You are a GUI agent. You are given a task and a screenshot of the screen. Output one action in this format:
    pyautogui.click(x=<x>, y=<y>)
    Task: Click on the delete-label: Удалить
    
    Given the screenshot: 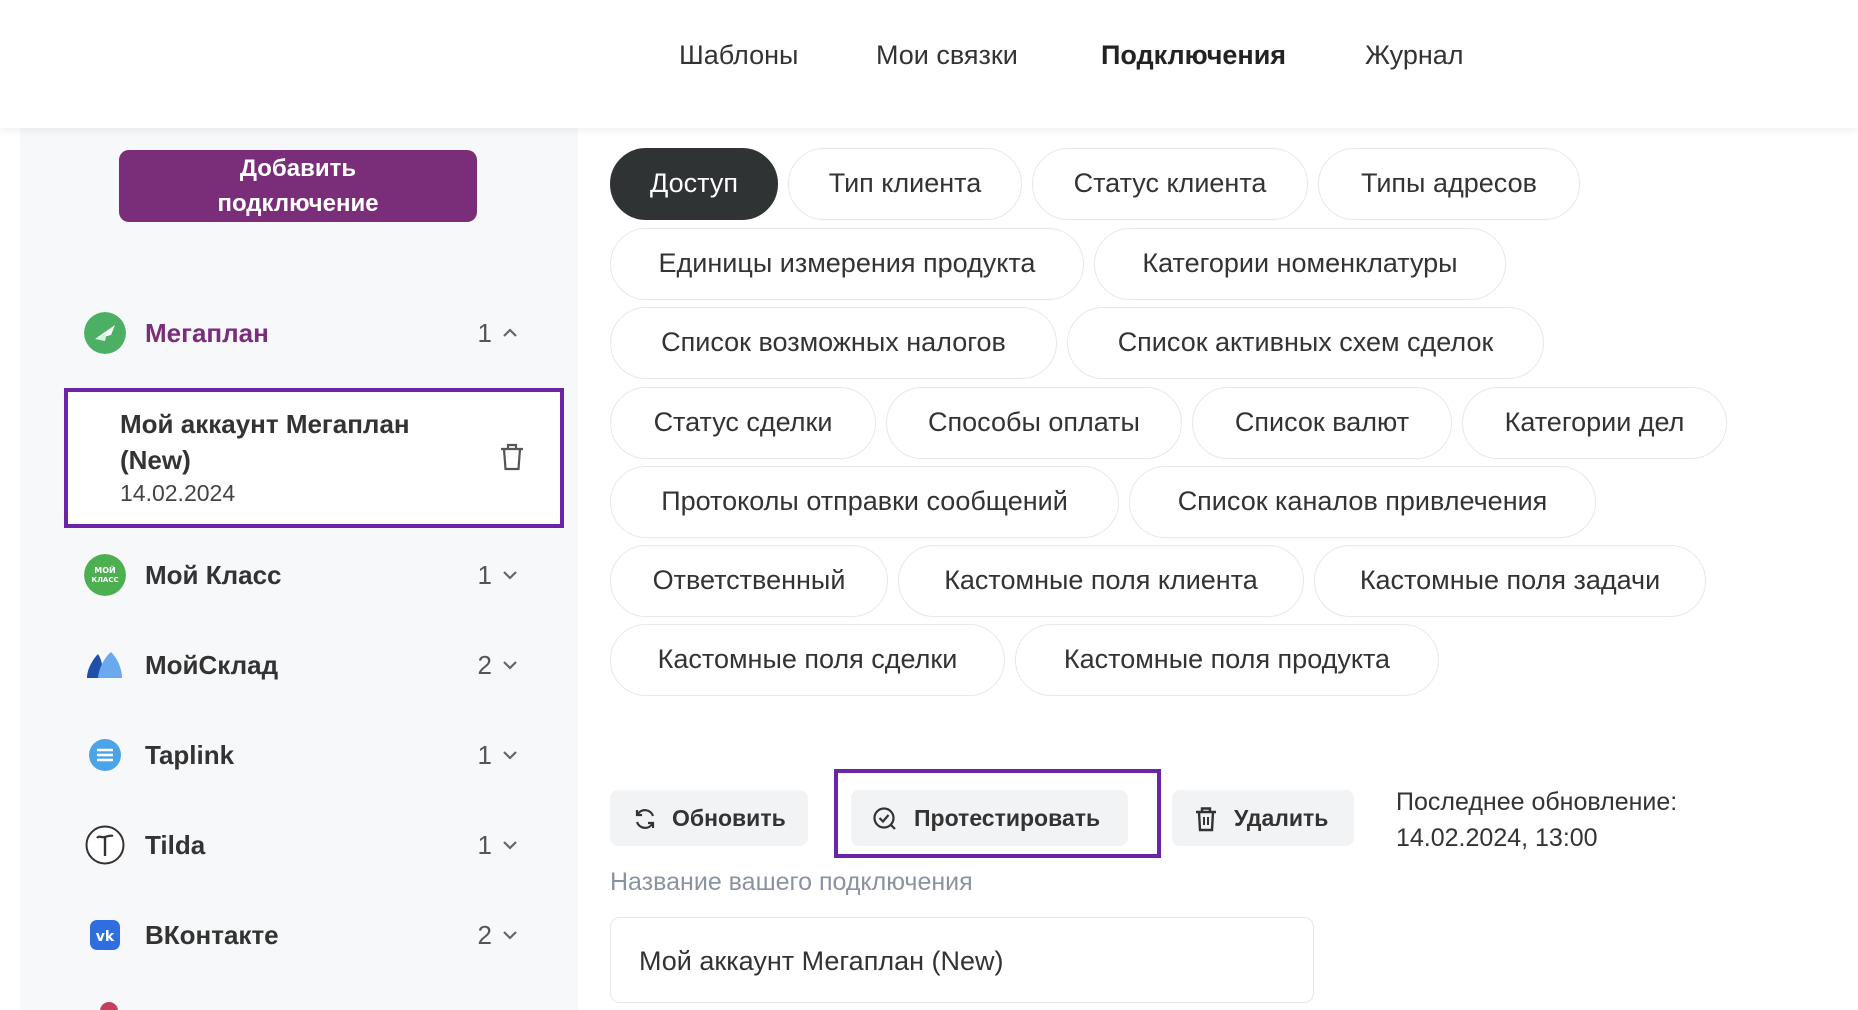 What is the action you would take?
    pyautogui.click(x=1281, y=818)
    